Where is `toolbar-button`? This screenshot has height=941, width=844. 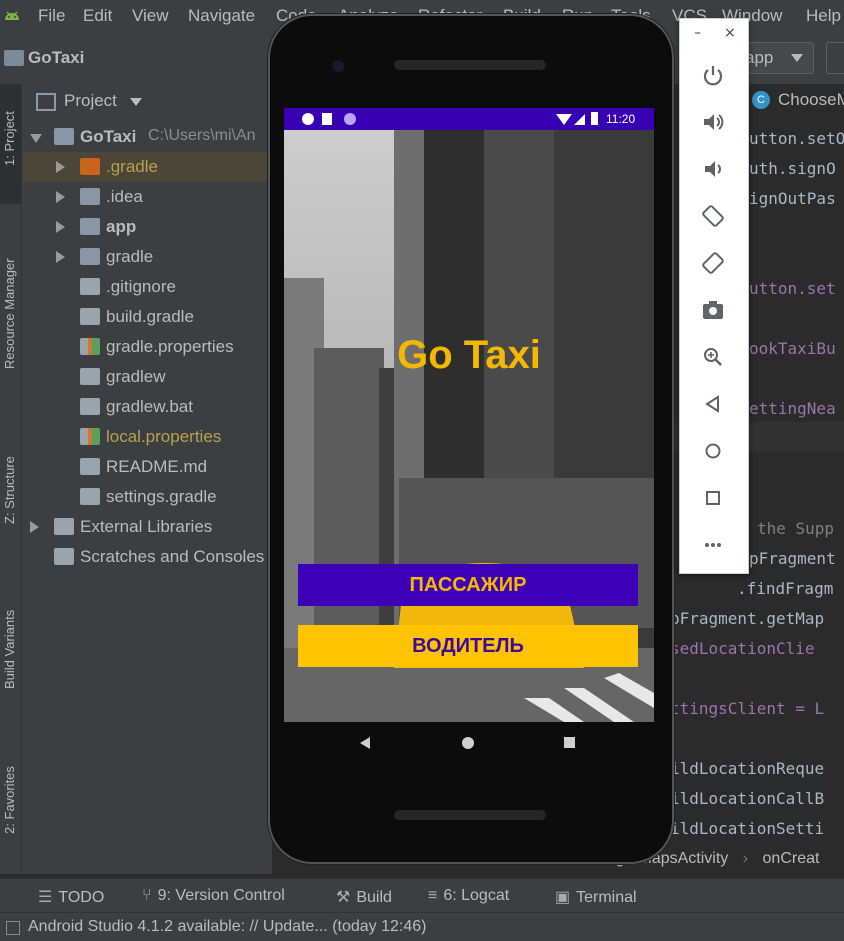
toolbar-button is located at coordinates (835, 58).